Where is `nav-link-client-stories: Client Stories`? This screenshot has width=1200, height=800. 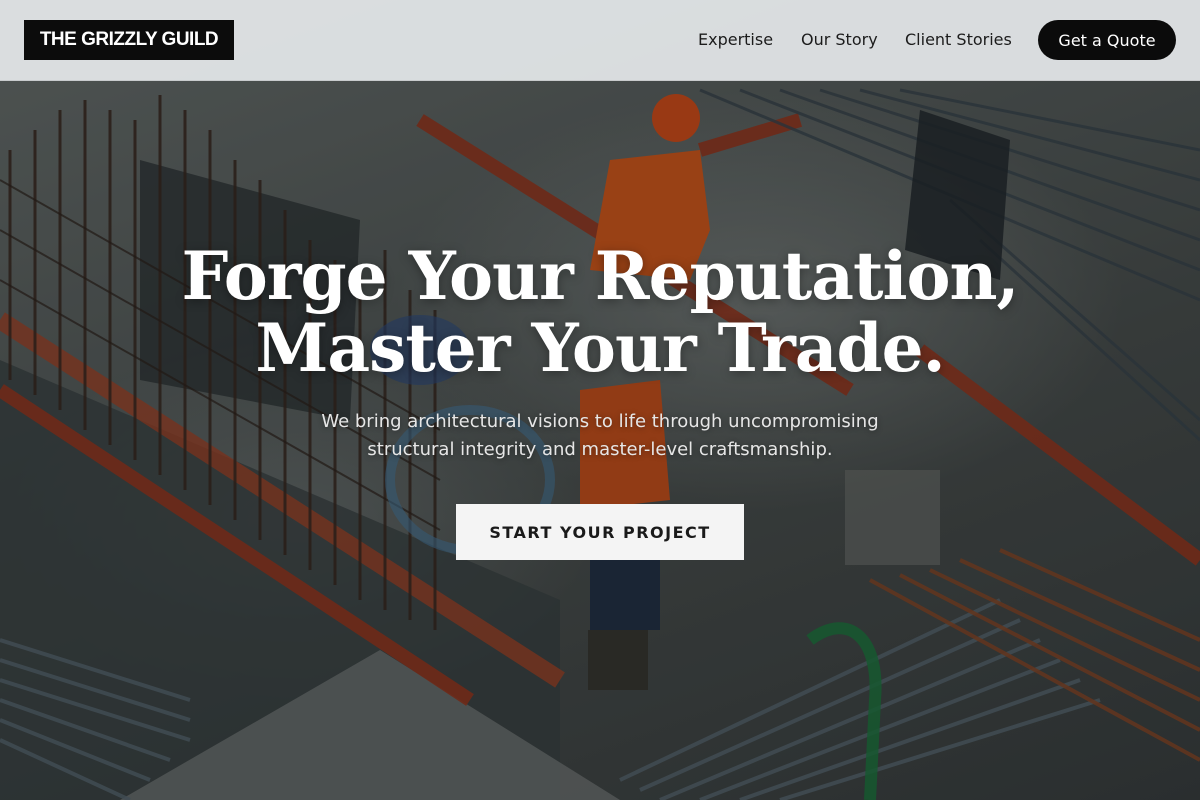
nav-link-client-stories: Client Stories is located at coordinates (958, 39).